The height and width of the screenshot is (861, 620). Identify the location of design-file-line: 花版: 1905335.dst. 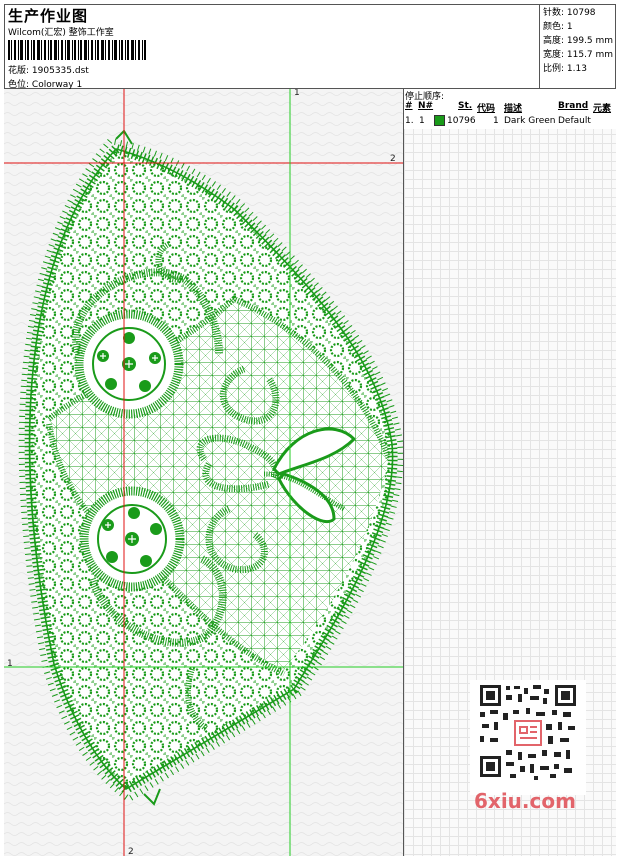
(48, 69).